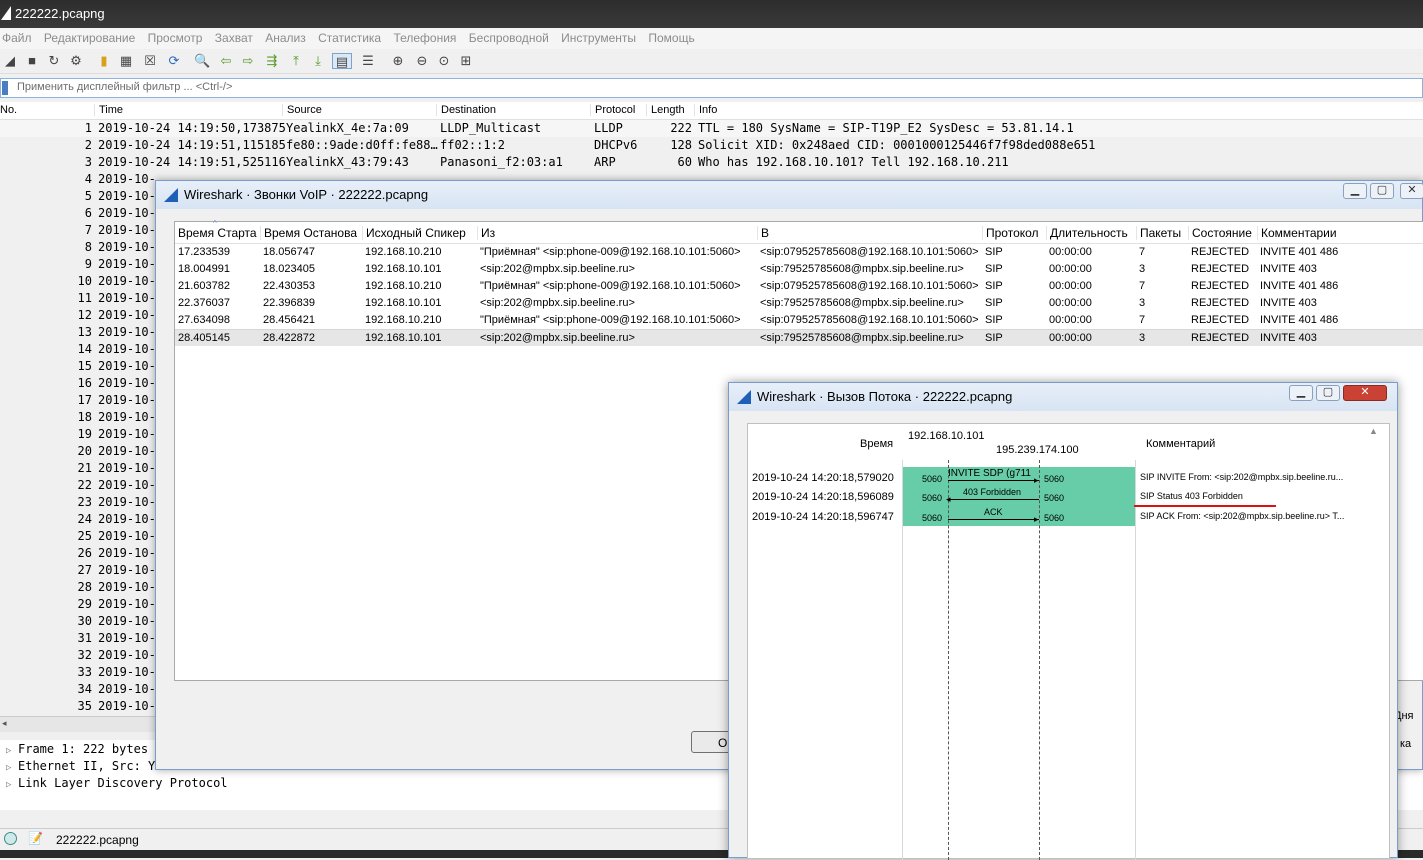 This screenshot has height=860, width=1423. What do you see at coordinates (1328, 393) in the screenshot?
I see `flow-maximize-button: ▢` at bounding box center [1328, 393].